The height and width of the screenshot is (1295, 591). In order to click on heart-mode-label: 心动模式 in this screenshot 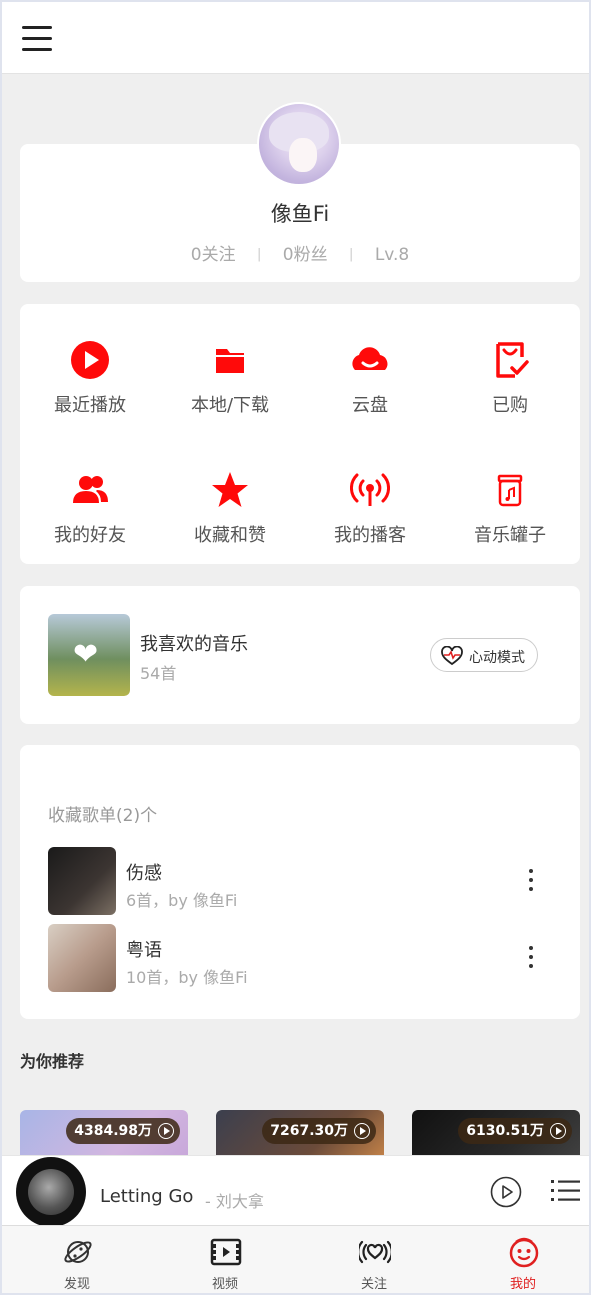, I will do `click(497, 658)`.